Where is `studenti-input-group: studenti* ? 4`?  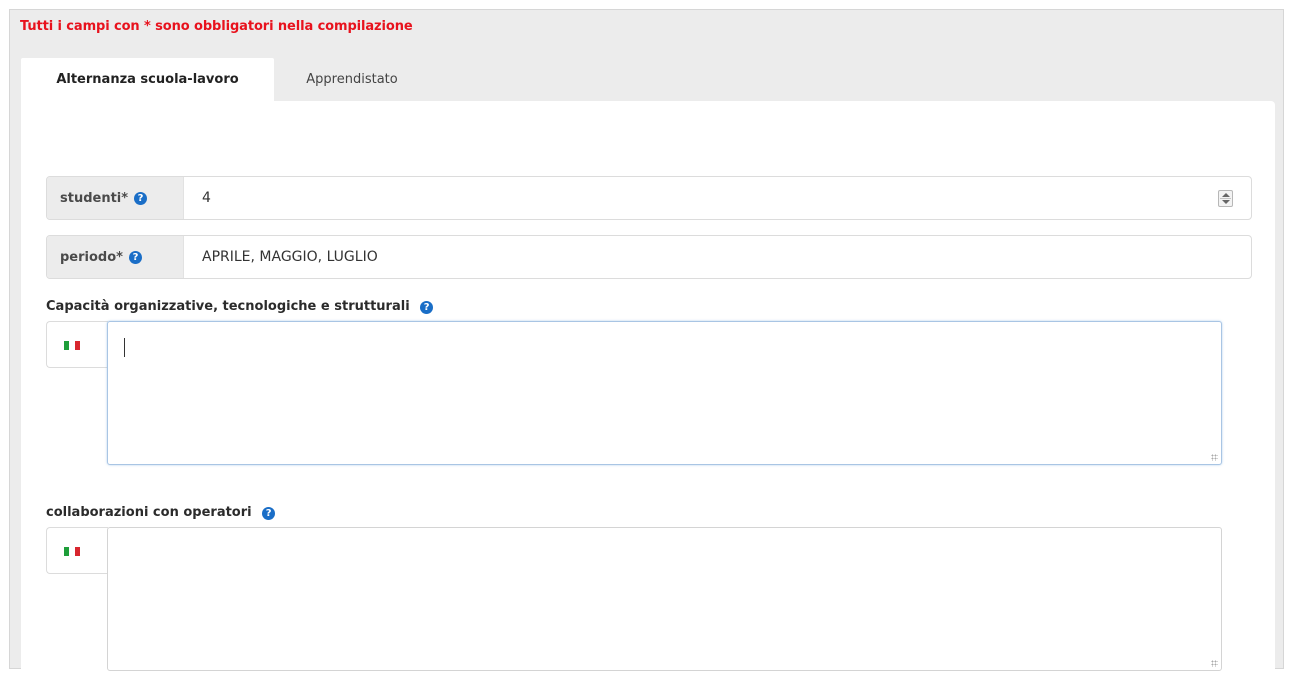
studenti-input-group: studenti* ? 4 is located at coordinates (649, 198).